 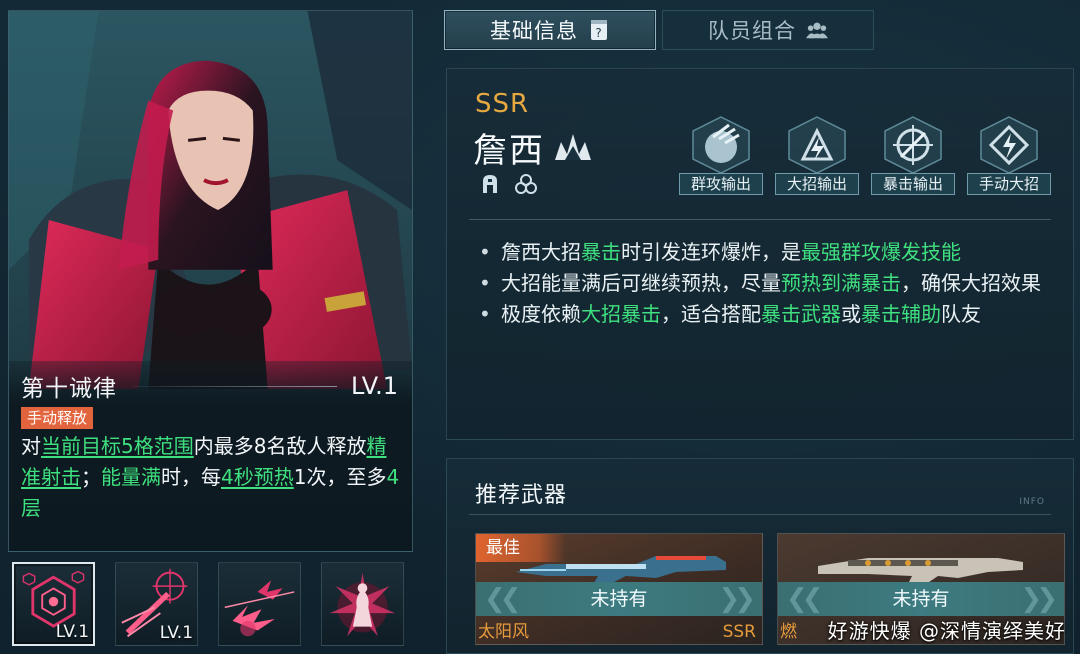 I want to click on crosshair-icon, so click(x=913, y=145).